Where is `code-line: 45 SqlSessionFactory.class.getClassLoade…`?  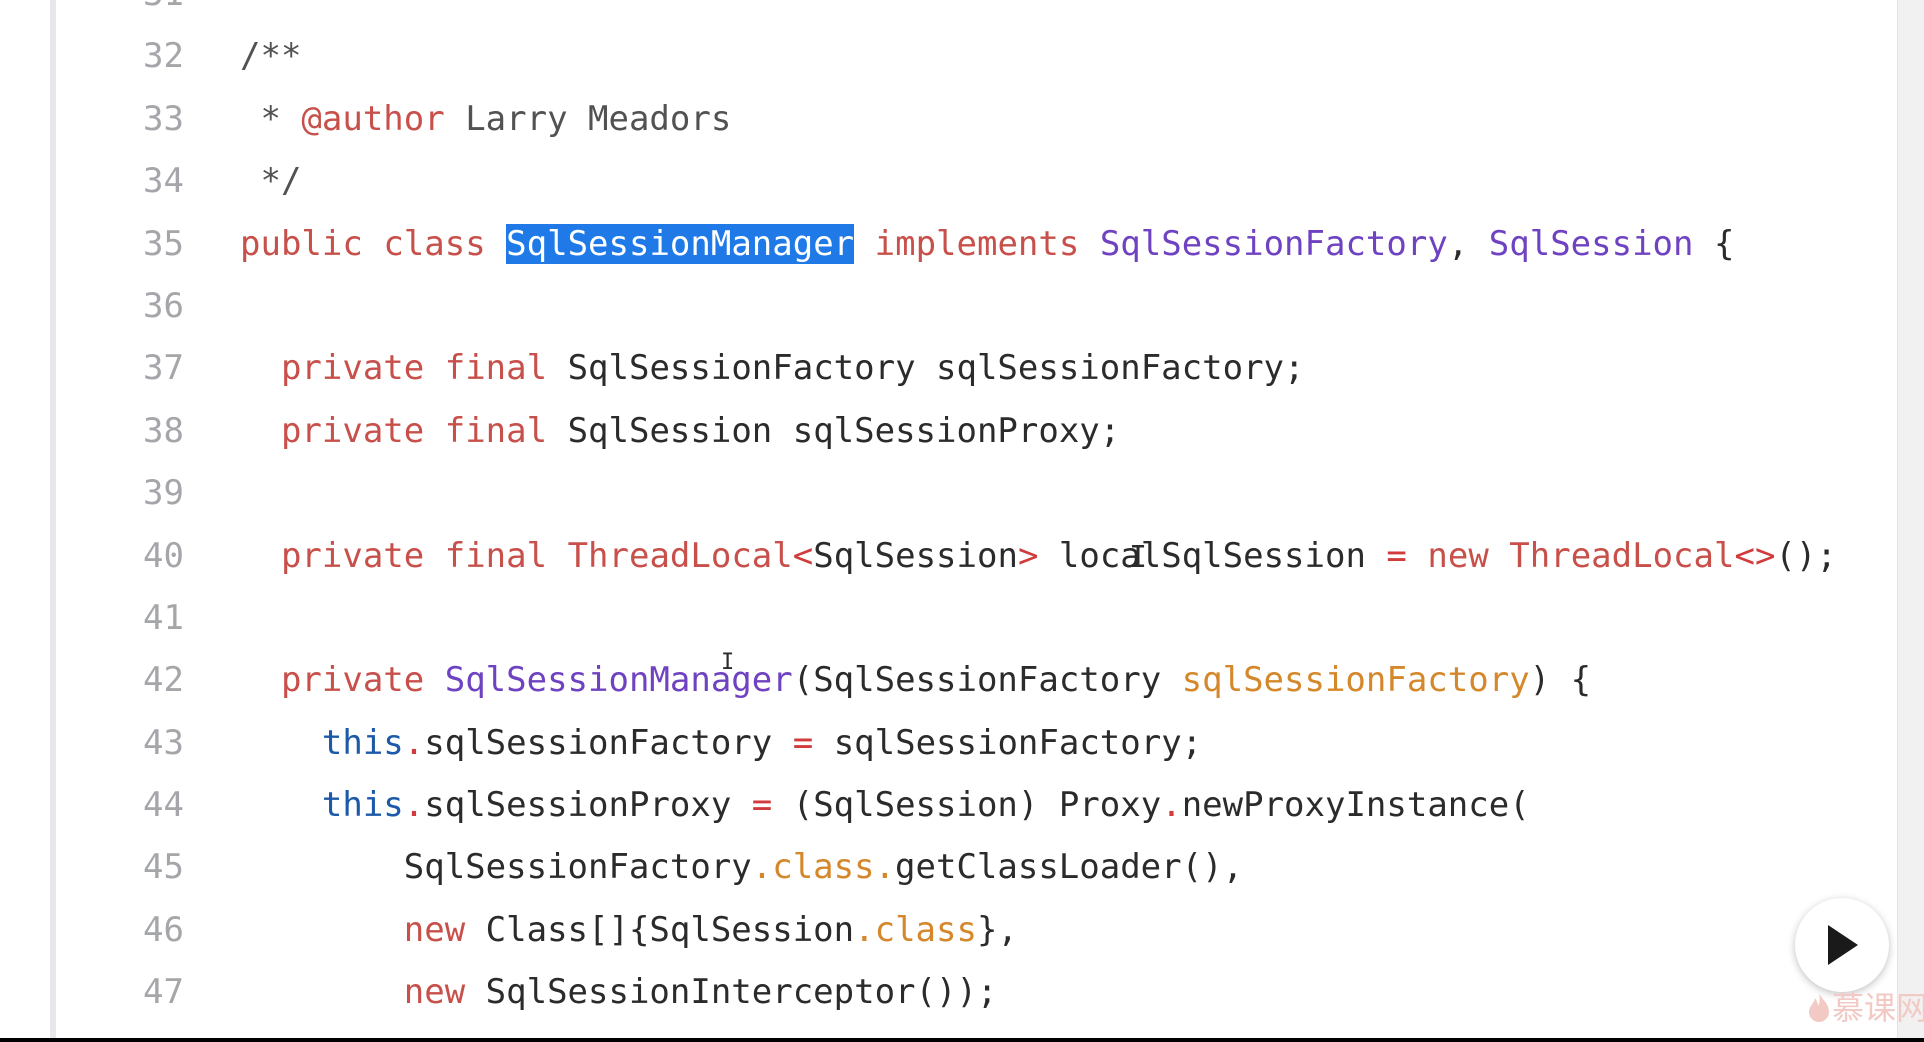
code-line: 45 SqlSessionFactory.class.getClassLoade… is located at coordinates (947, 867).